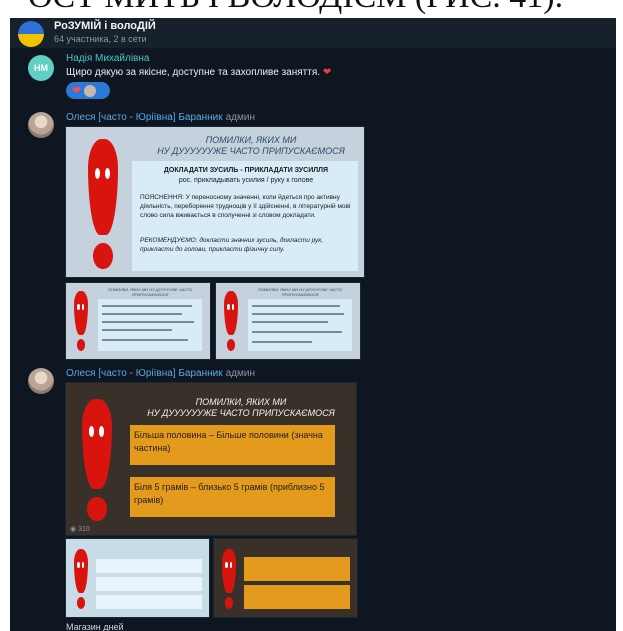  What do you see at coordinates (95, 626) in the screenshot?
I see `footer-text: Магазин дней` at bounding box center [95, 626].